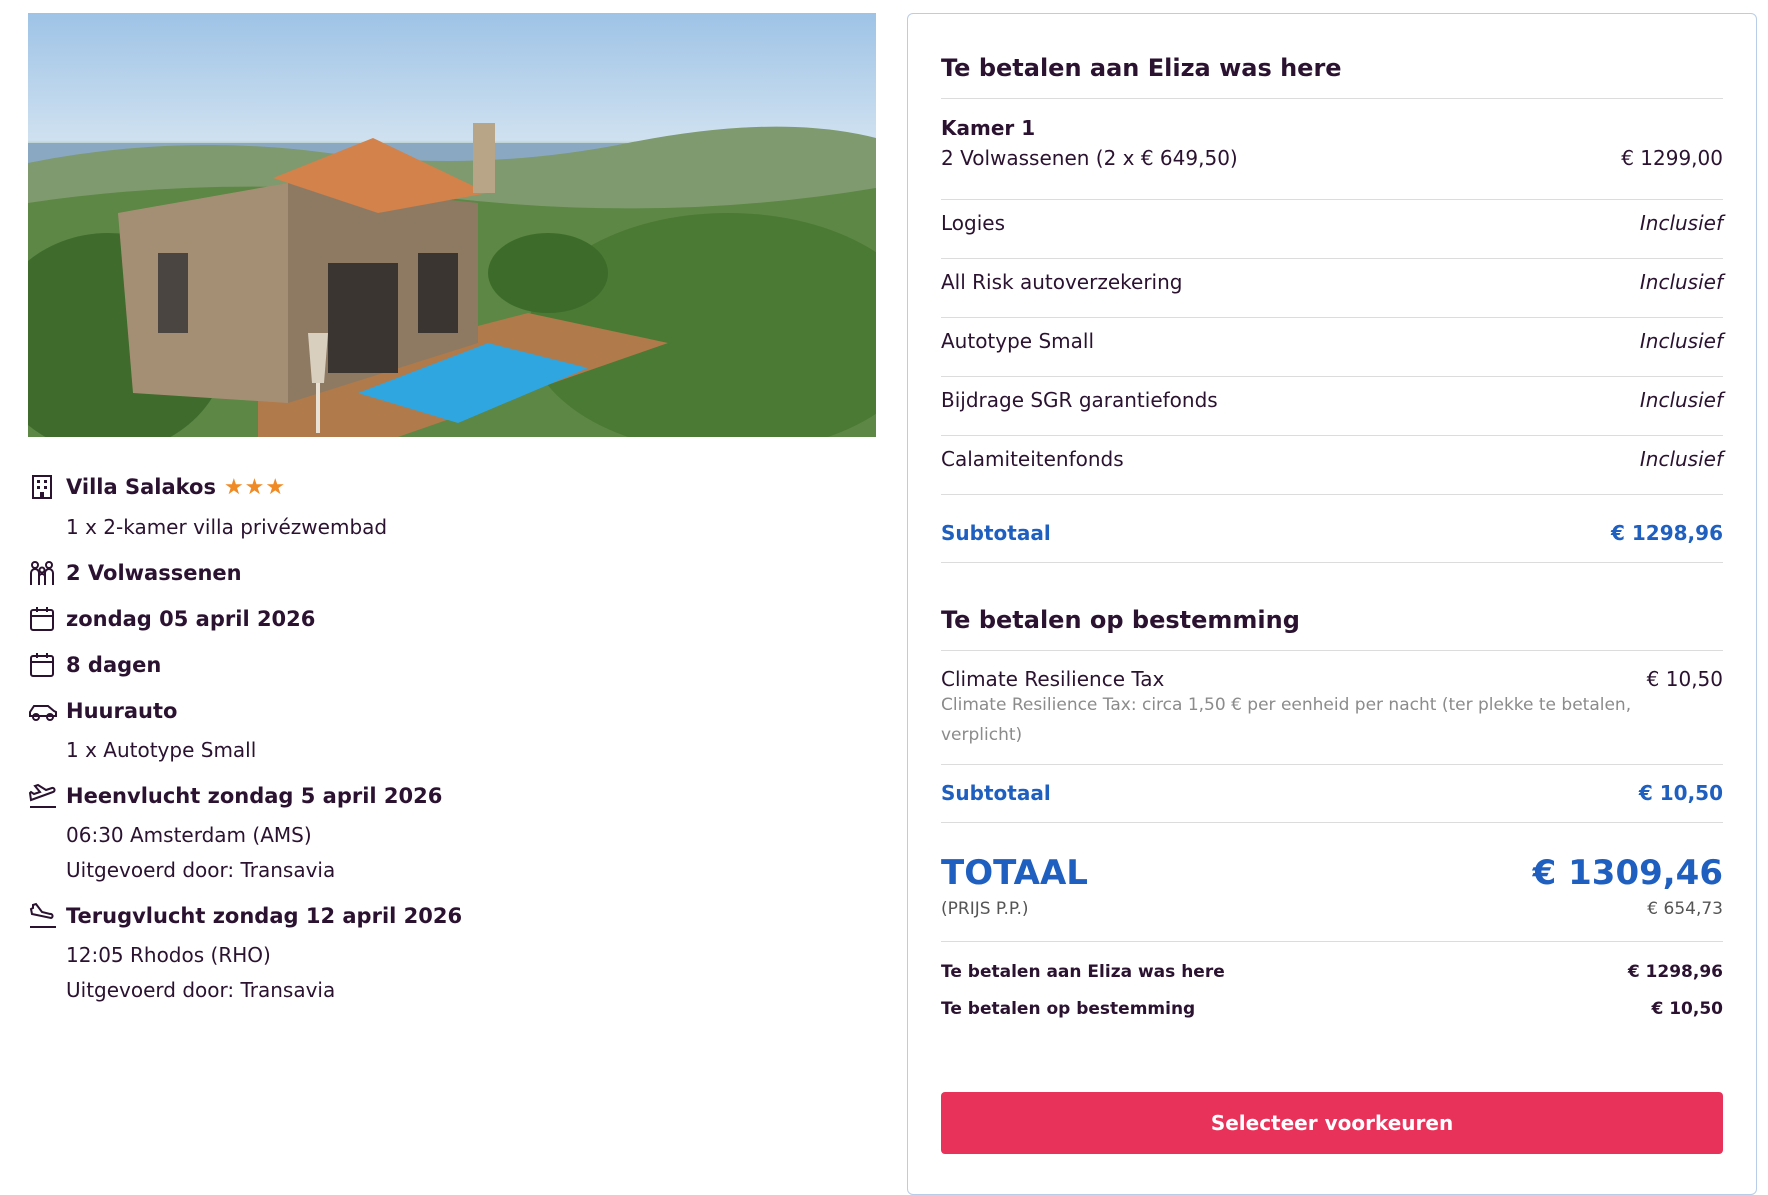 The height and width of the screenshot is (1195, 1768). I want to click on included-item-label: Calamiteitenfonds, so click(1032, 459).